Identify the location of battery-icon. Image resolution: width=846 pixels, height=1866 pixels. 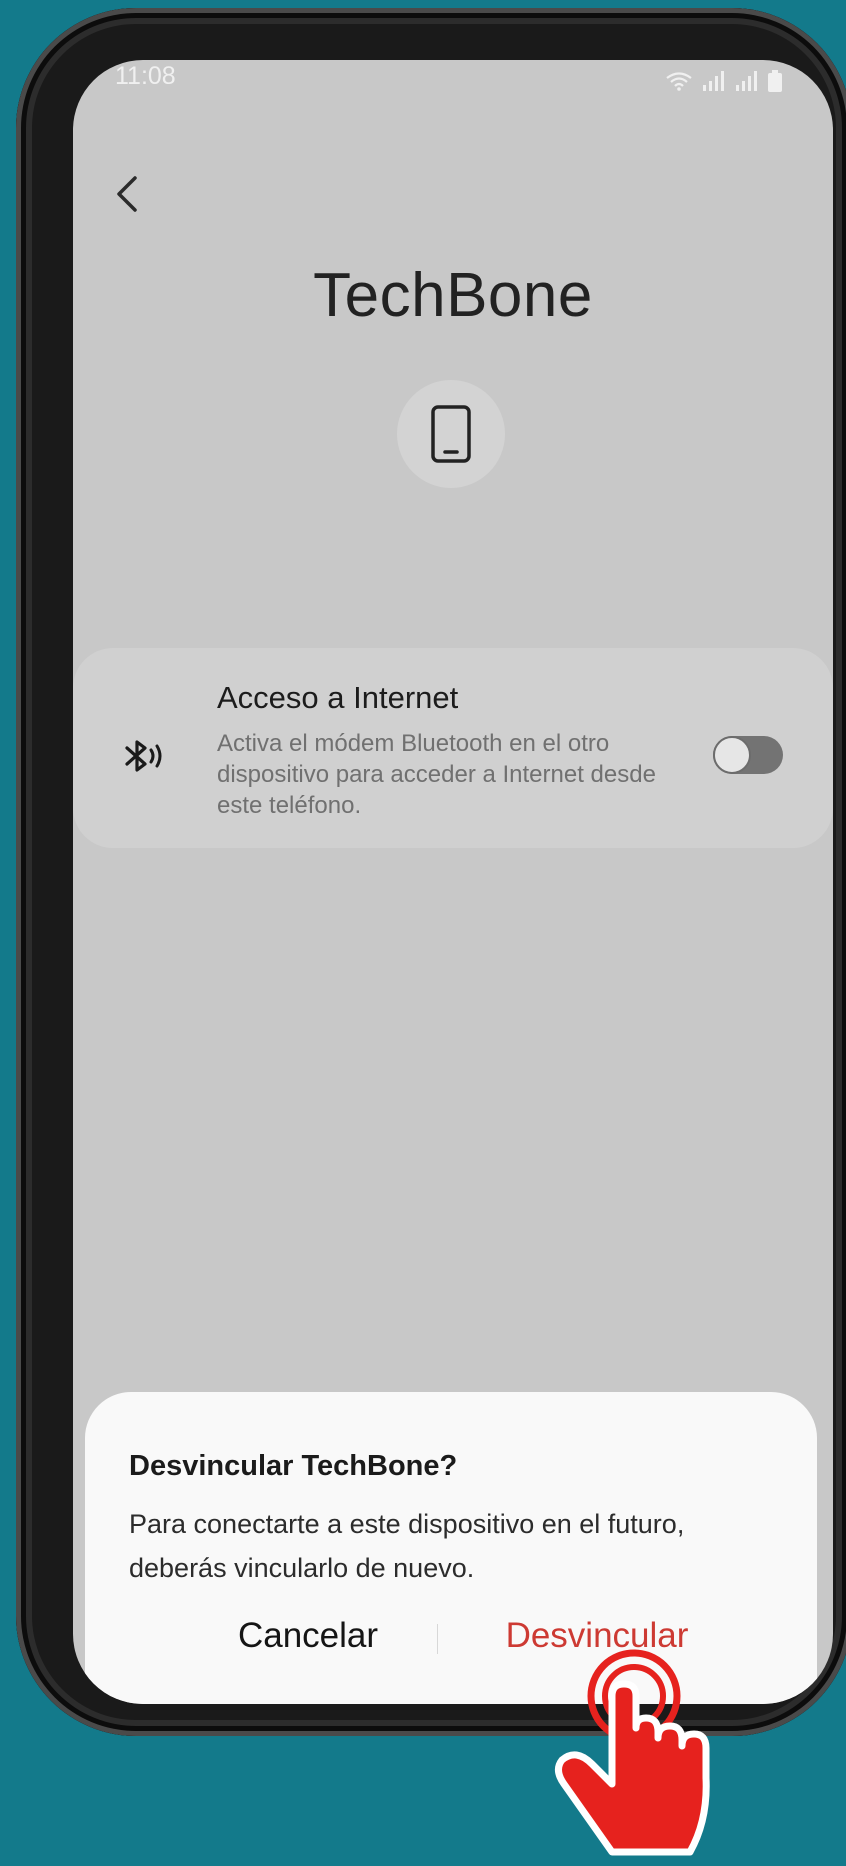
(775, 81).